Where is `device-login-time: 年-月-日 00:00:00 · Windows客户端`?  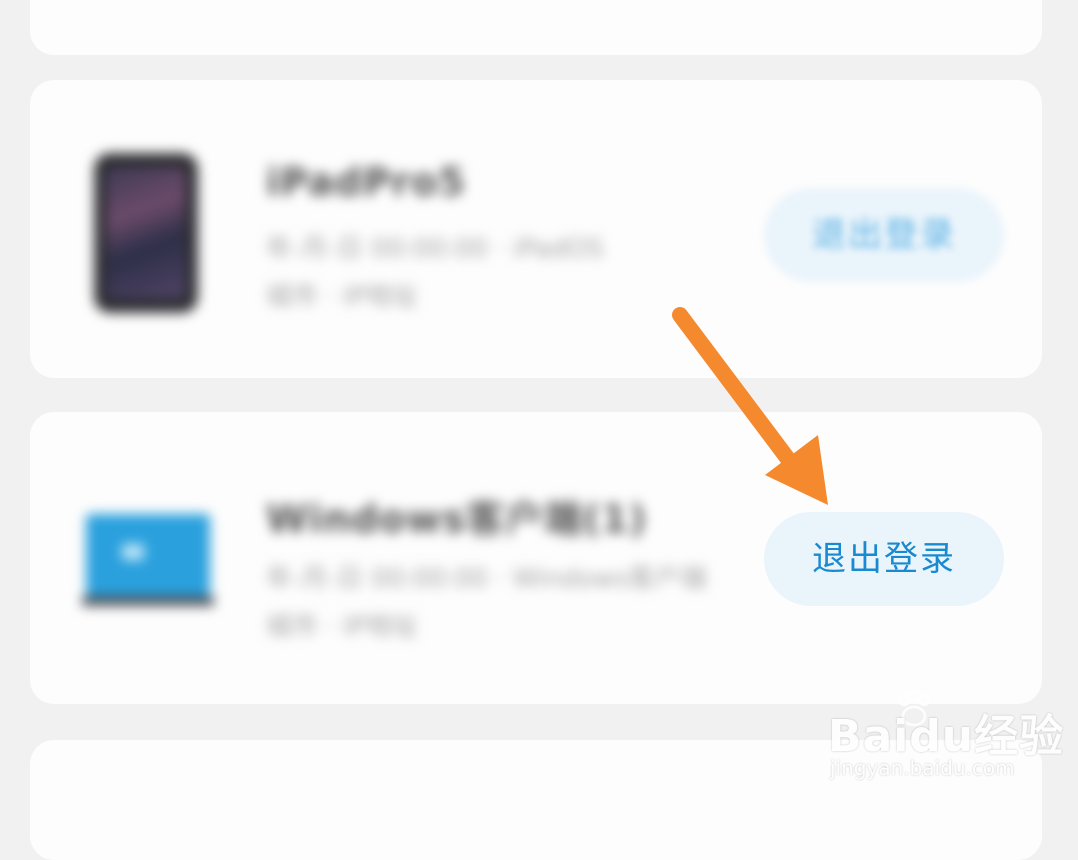
device-login-time: 年-月-日 00:00:00 · Windows客户端 is located at coordinates (486, 579).